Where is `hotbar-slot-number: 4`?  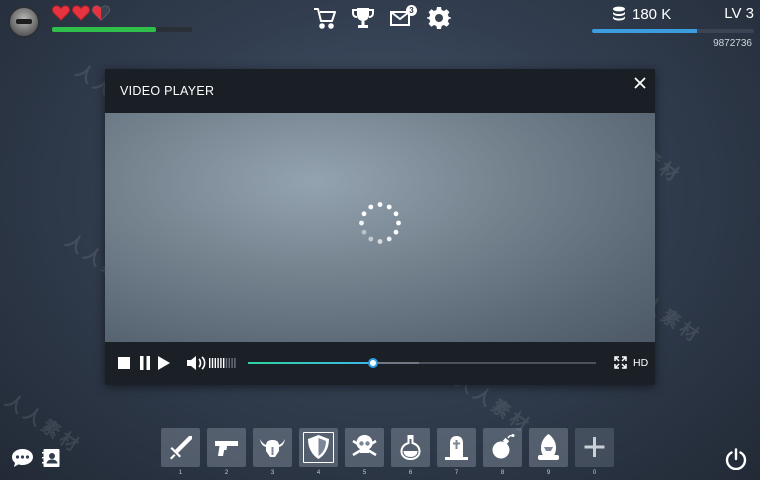 hotbar-slot-number: 4 is located at coordinates (318, 473).